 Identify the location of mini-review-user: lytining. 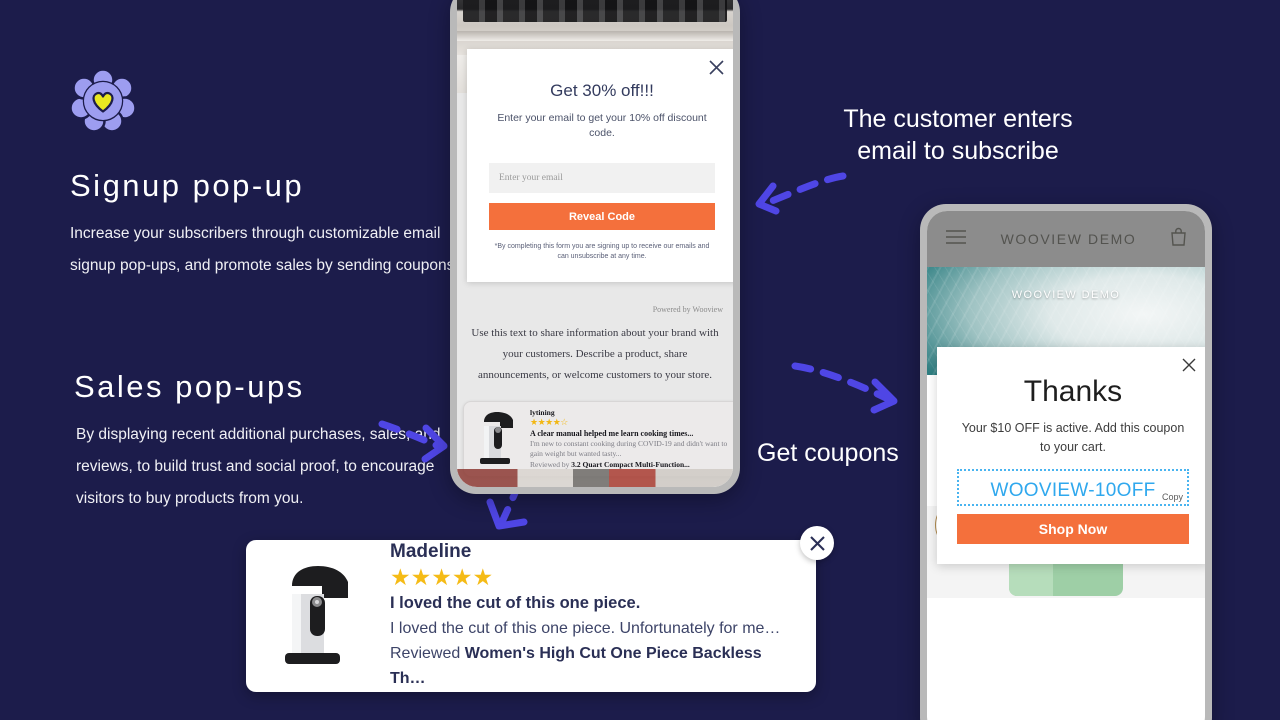
(542, 412).